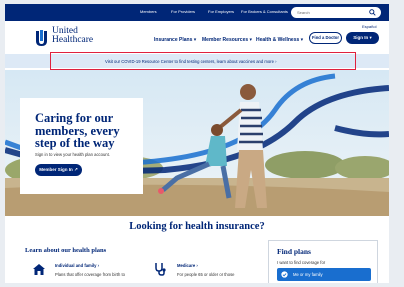 The width and height of the screenshot is (404, 287). I want to click on brand-logo-icon, so click(41, 38).